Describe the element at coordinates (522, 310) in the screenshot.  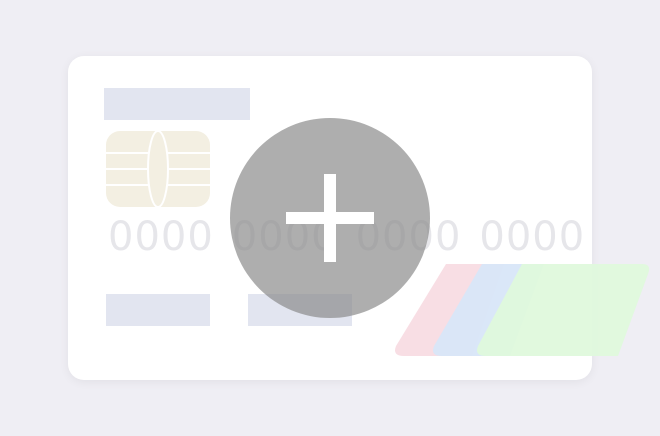
I see `card-network-logo` at that location.